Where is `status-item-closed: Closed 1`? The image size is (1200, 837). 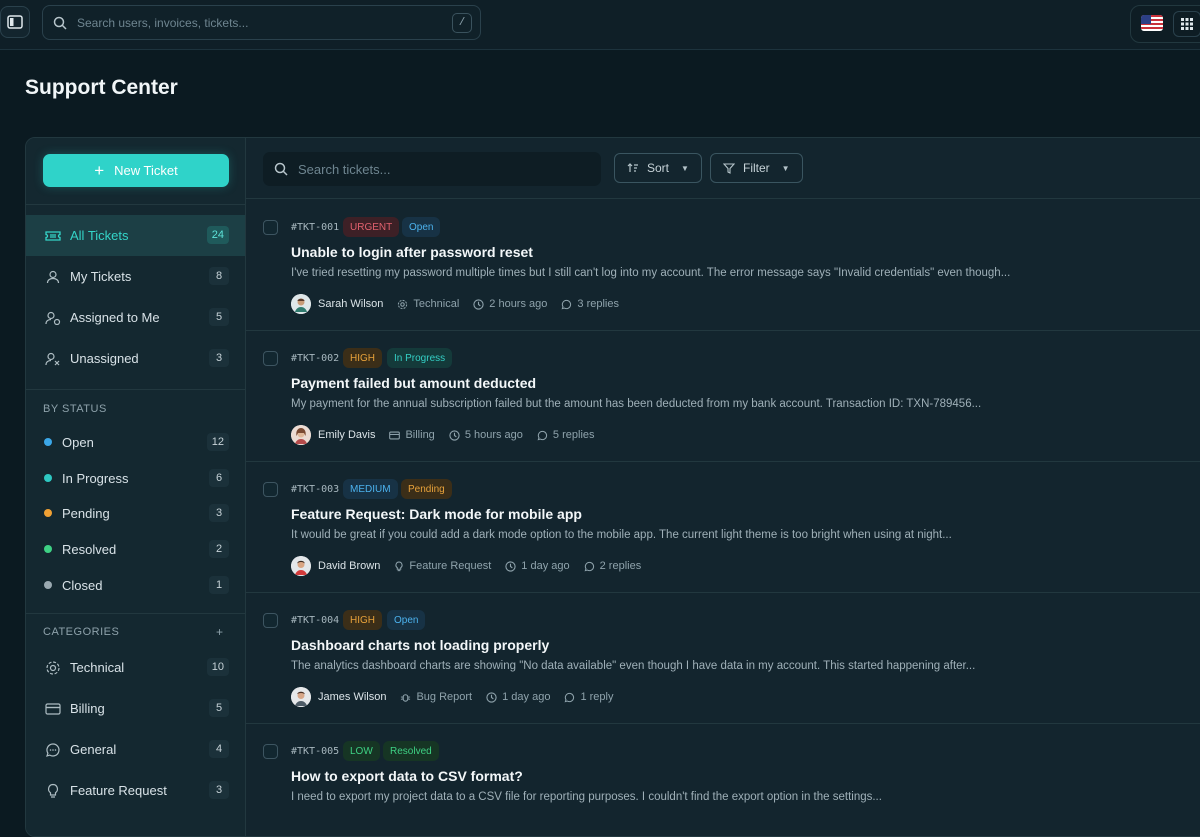 status-item-closed: Closed 1 is located at coordinates (135, 585).